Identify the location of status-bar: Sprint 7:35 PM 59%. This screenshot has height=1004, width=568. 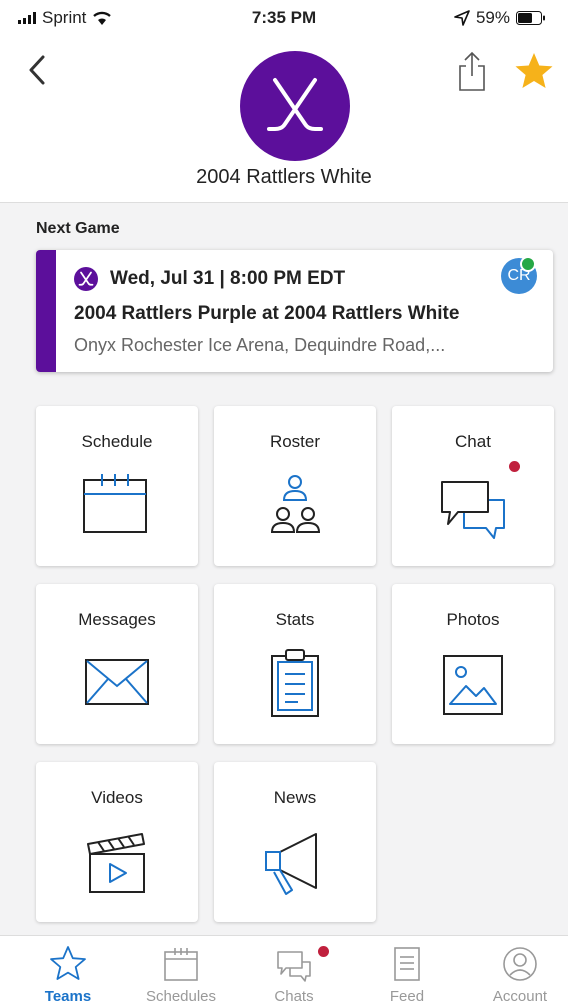
(284, 20).